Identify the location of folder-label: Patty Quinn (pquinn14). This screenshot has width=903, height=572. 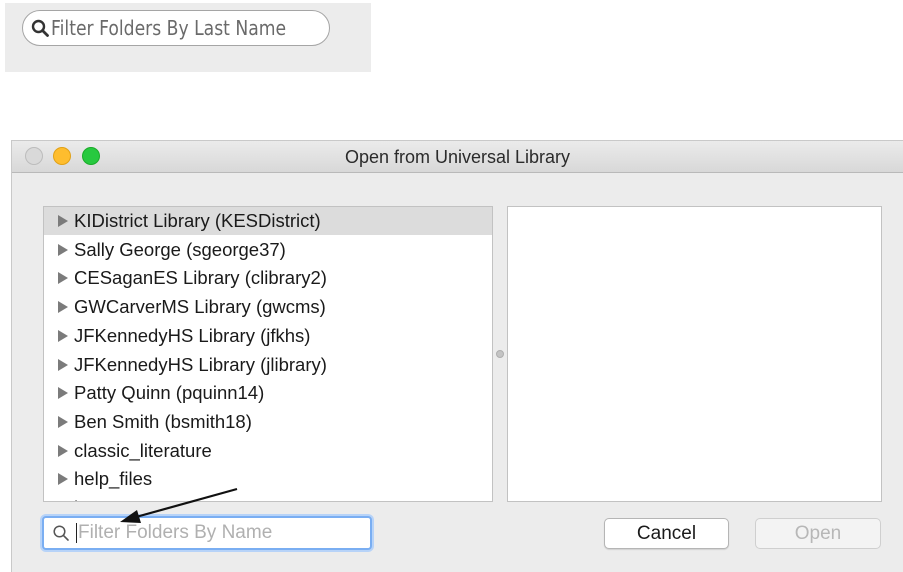
(169, 393).